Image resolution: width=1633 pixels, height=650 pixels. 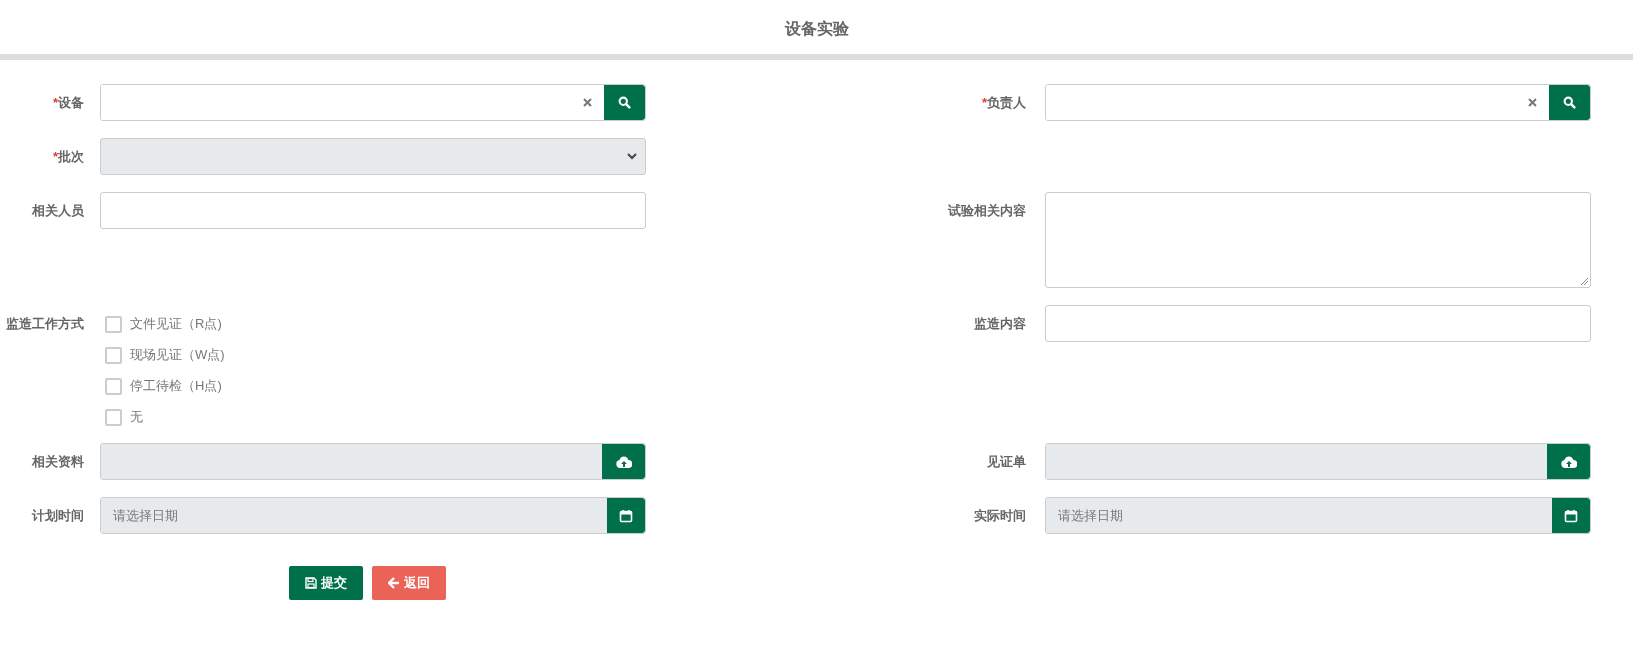 I want to click on chevron-down-icon, so click(x=632, y=156).